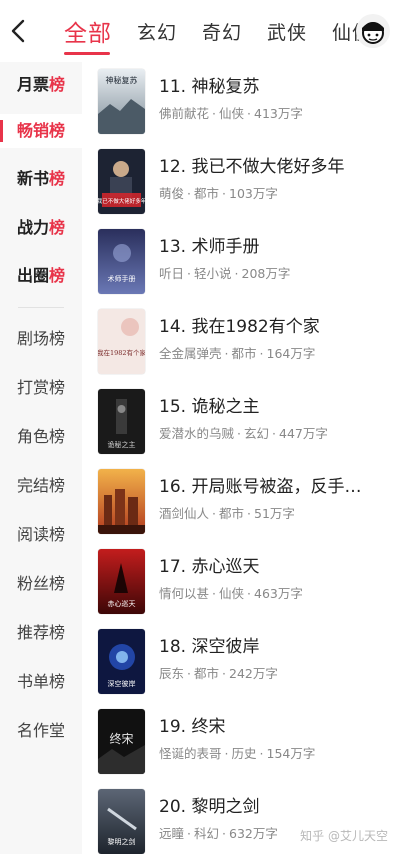 The height and width of the screenshot is (854, 400). I want to click on book-title: 17. 赤心巡天, so click(209, 567).